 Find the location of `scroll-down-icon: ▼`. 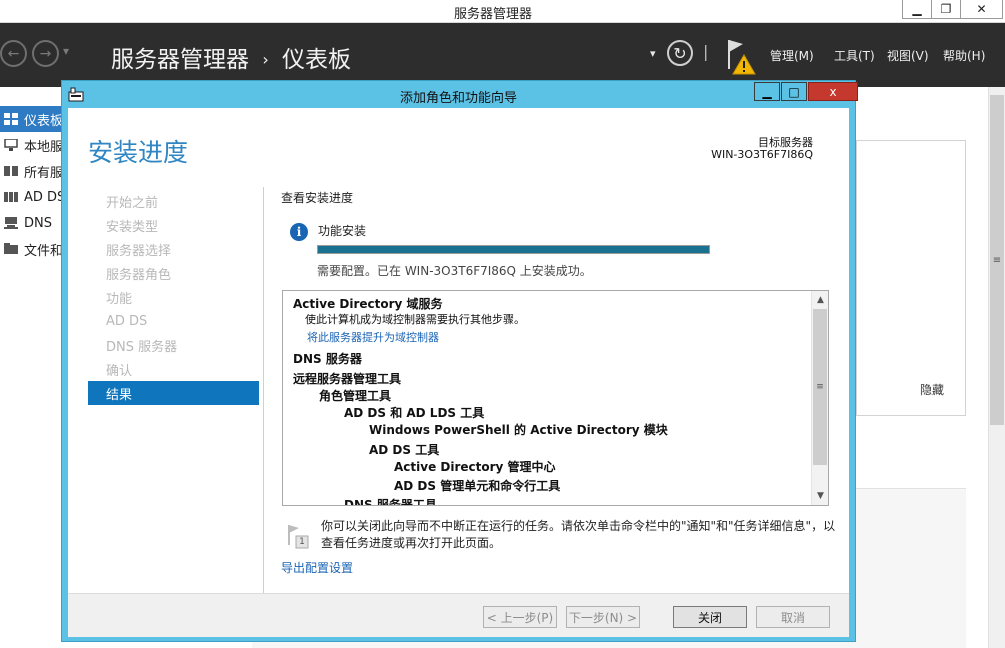

scroll-down-icon: ▼ is located at coordinates (820, 496).